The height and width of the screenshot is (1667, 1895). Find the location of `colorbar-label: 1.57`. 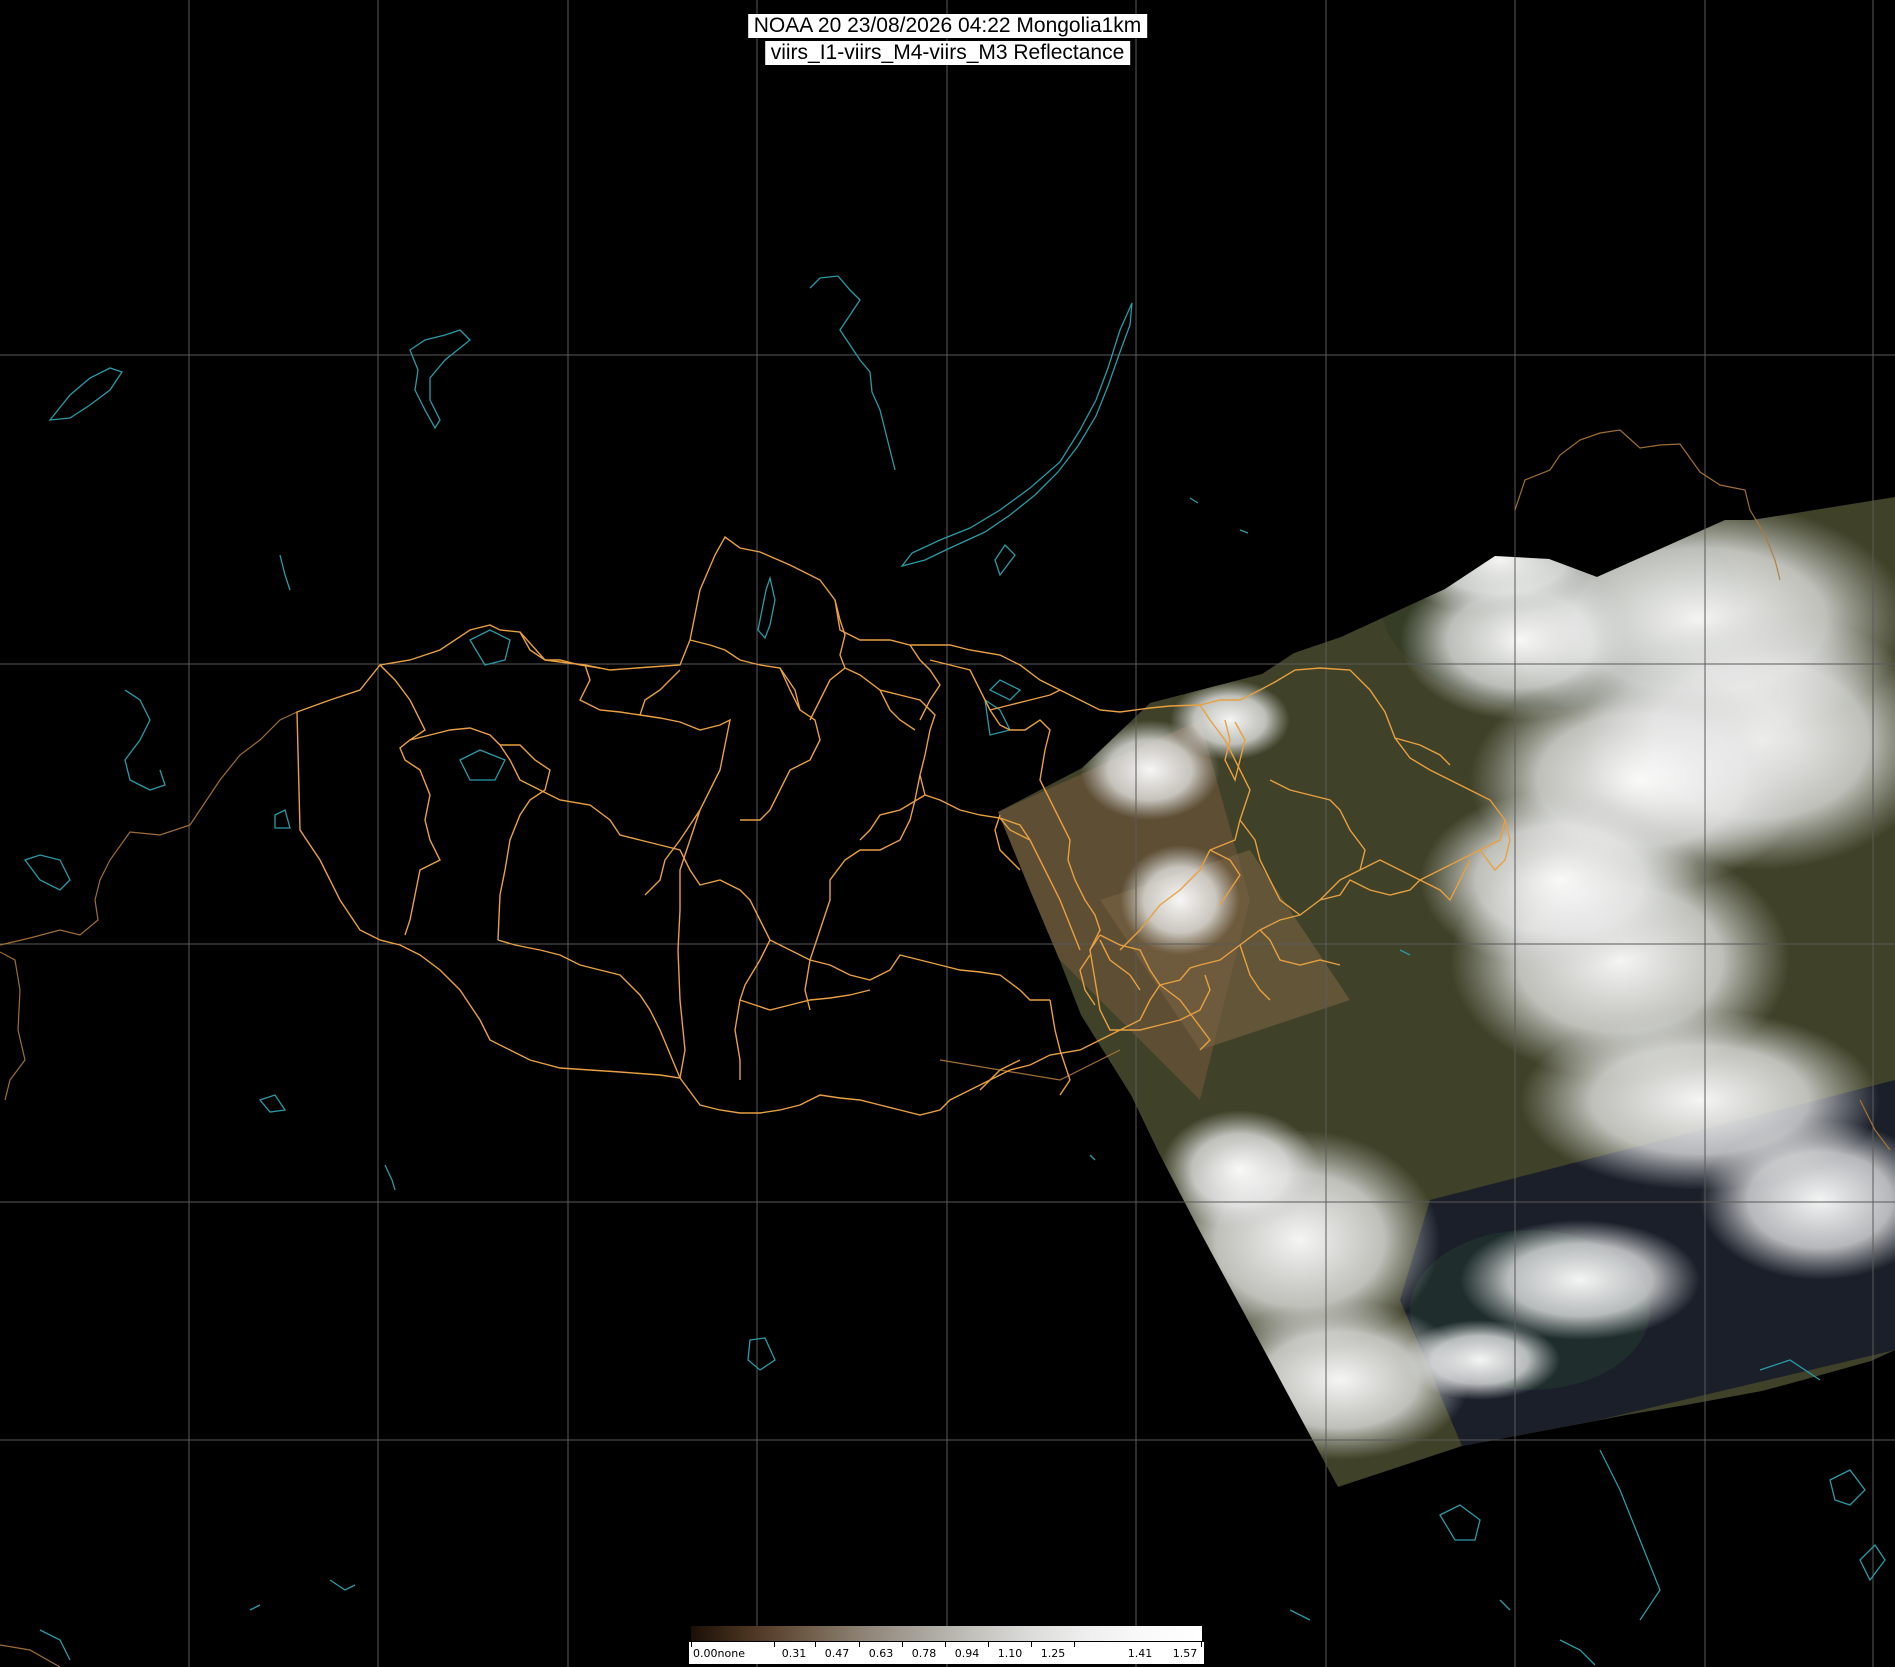

colorbar-label: 1.57 is located at coordinates (1185, 1653).